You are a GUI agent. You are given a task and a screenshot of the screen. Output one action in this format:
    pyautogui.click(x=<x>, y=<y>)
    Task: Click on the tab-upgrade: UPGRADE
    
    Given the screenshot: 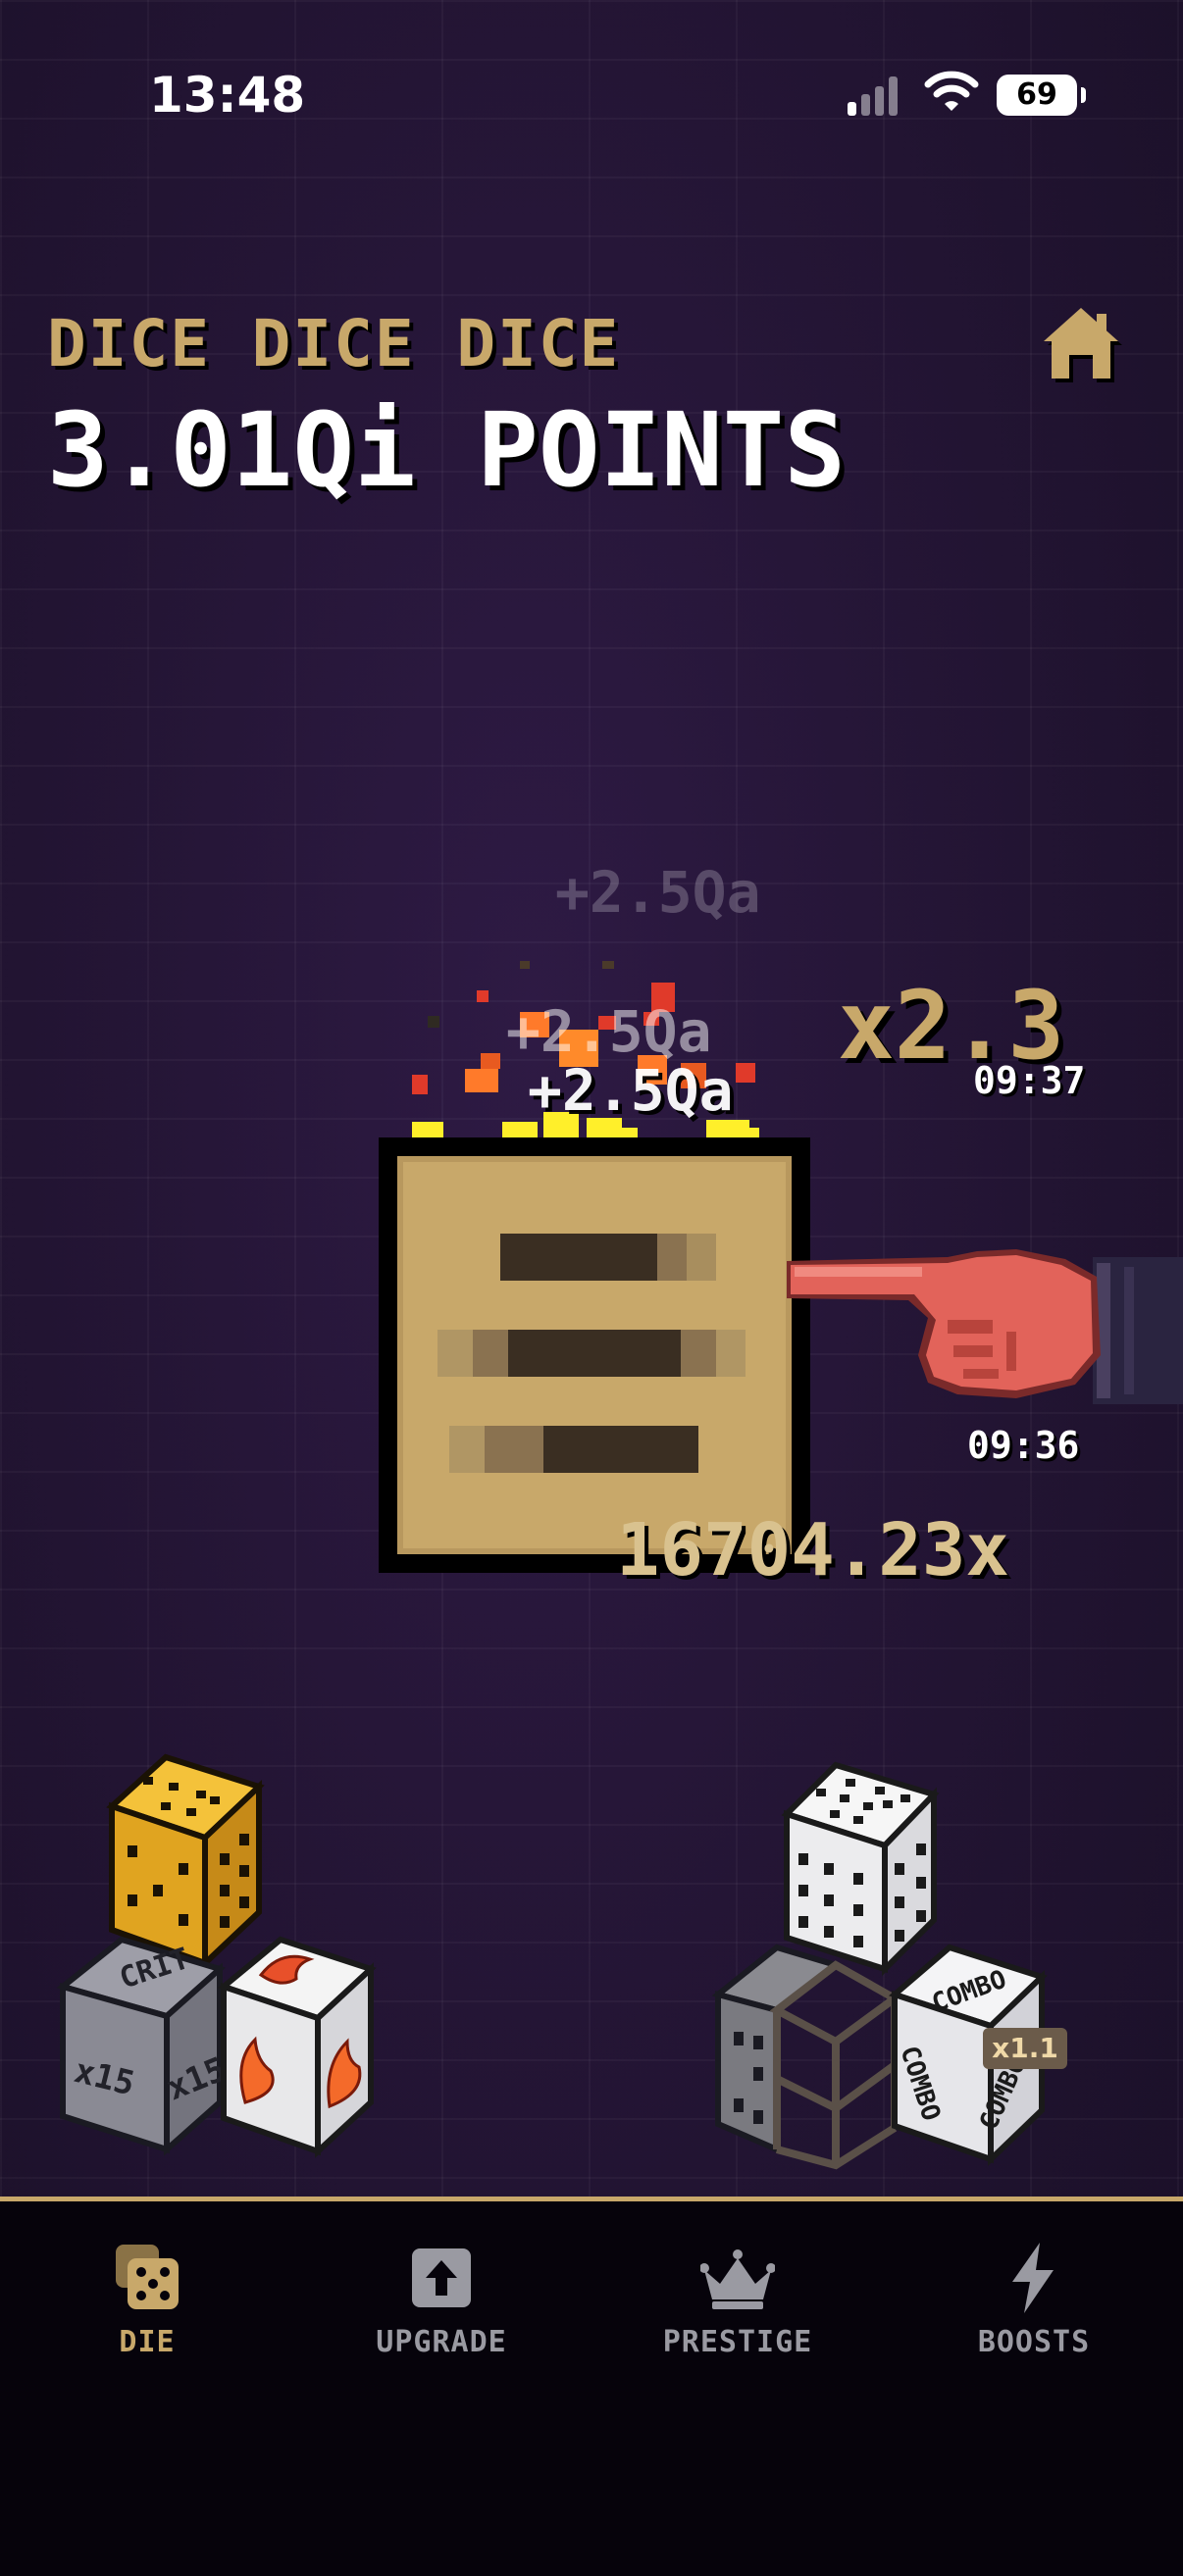 What is the action you would take?
    pyautogui.click(x=442, y=2300)
    